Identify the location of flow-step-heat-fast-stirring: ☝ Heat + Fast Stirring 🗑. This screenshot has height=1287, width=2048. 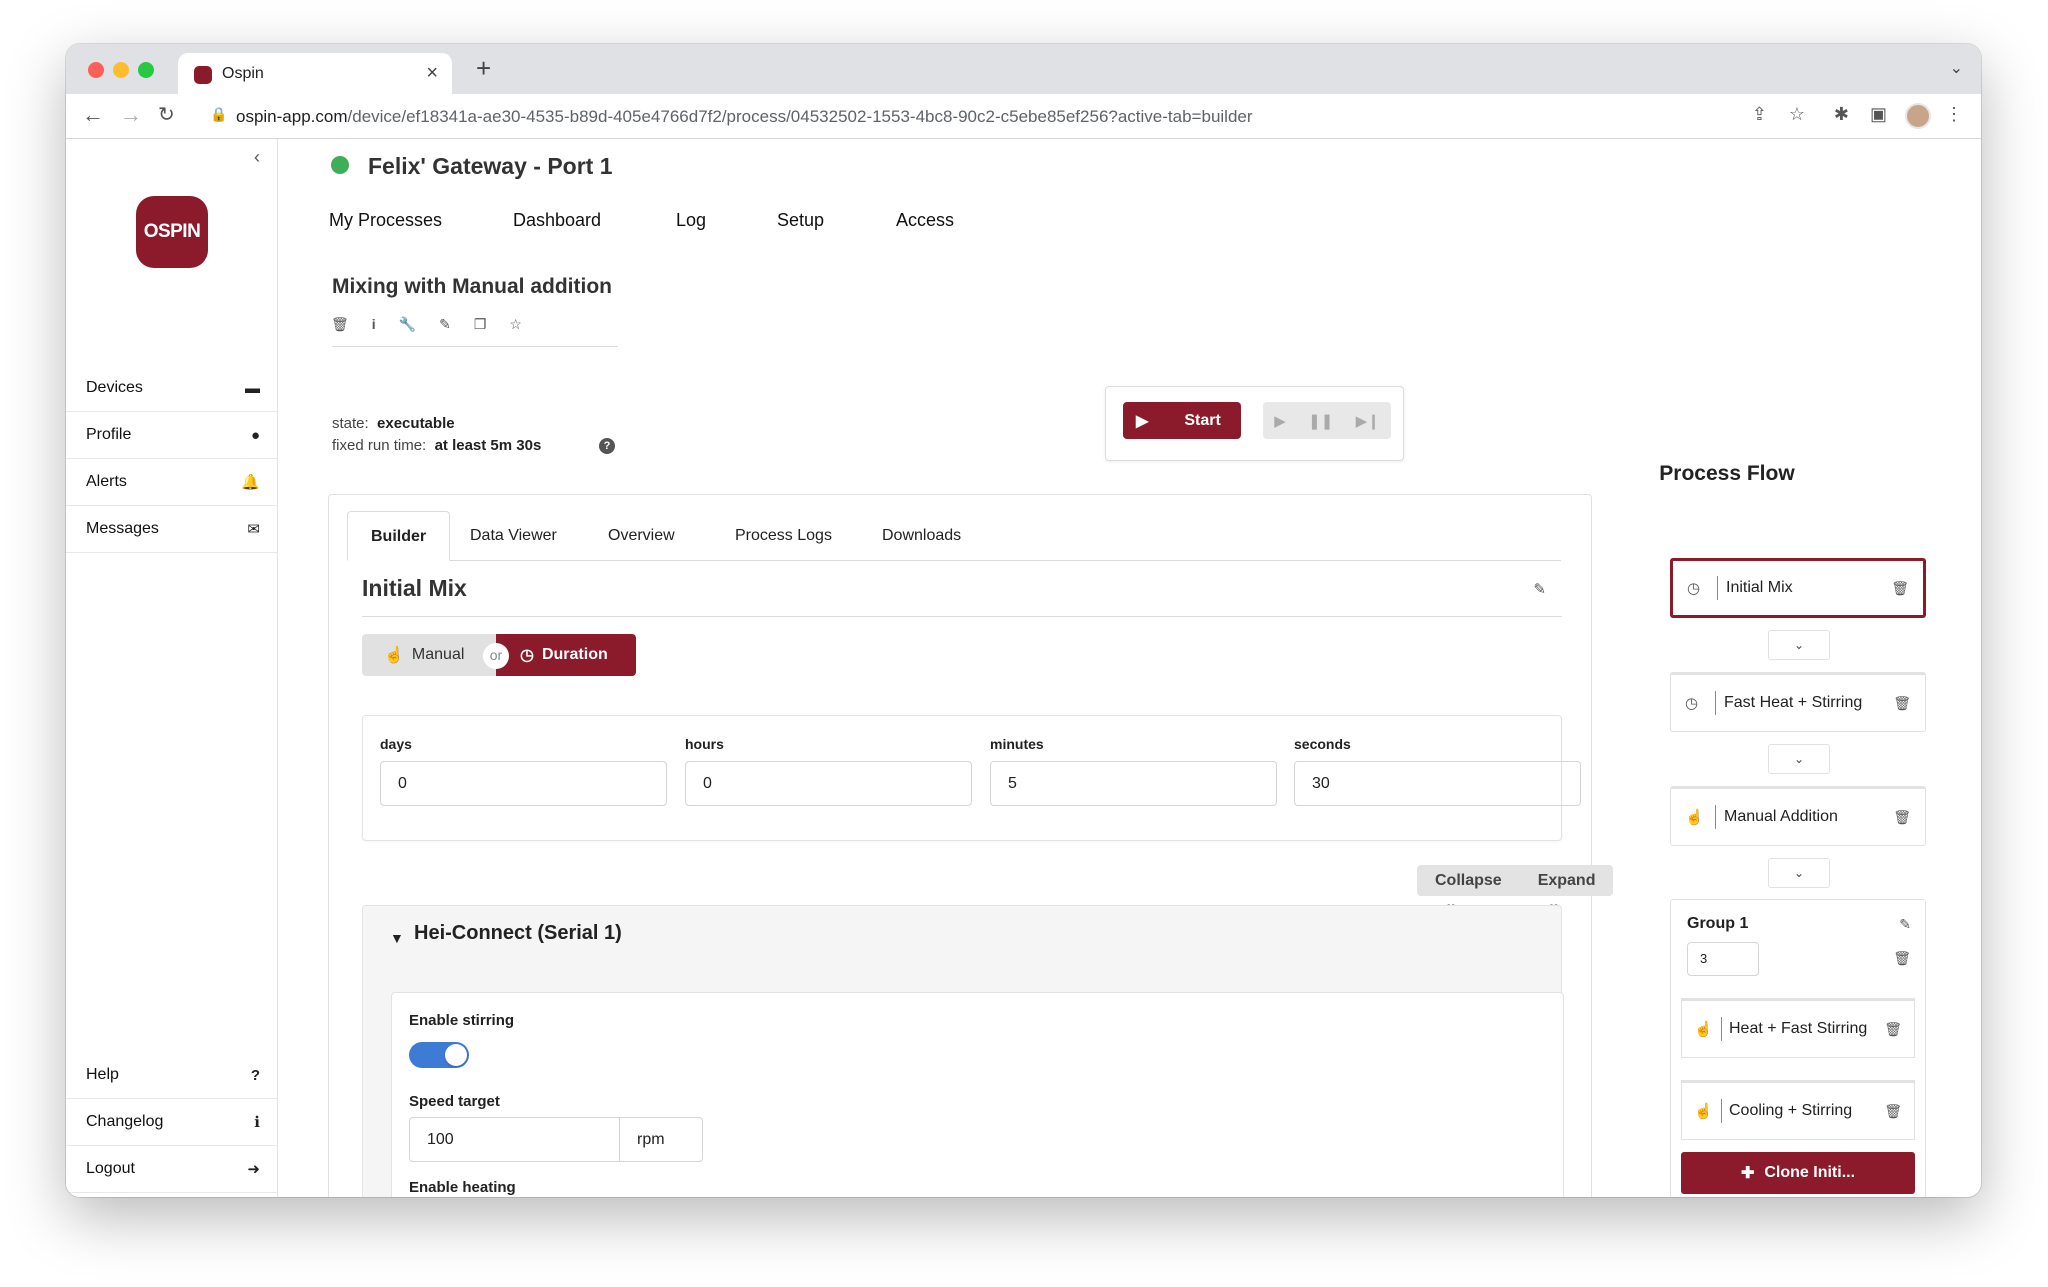
(1798, 1028).